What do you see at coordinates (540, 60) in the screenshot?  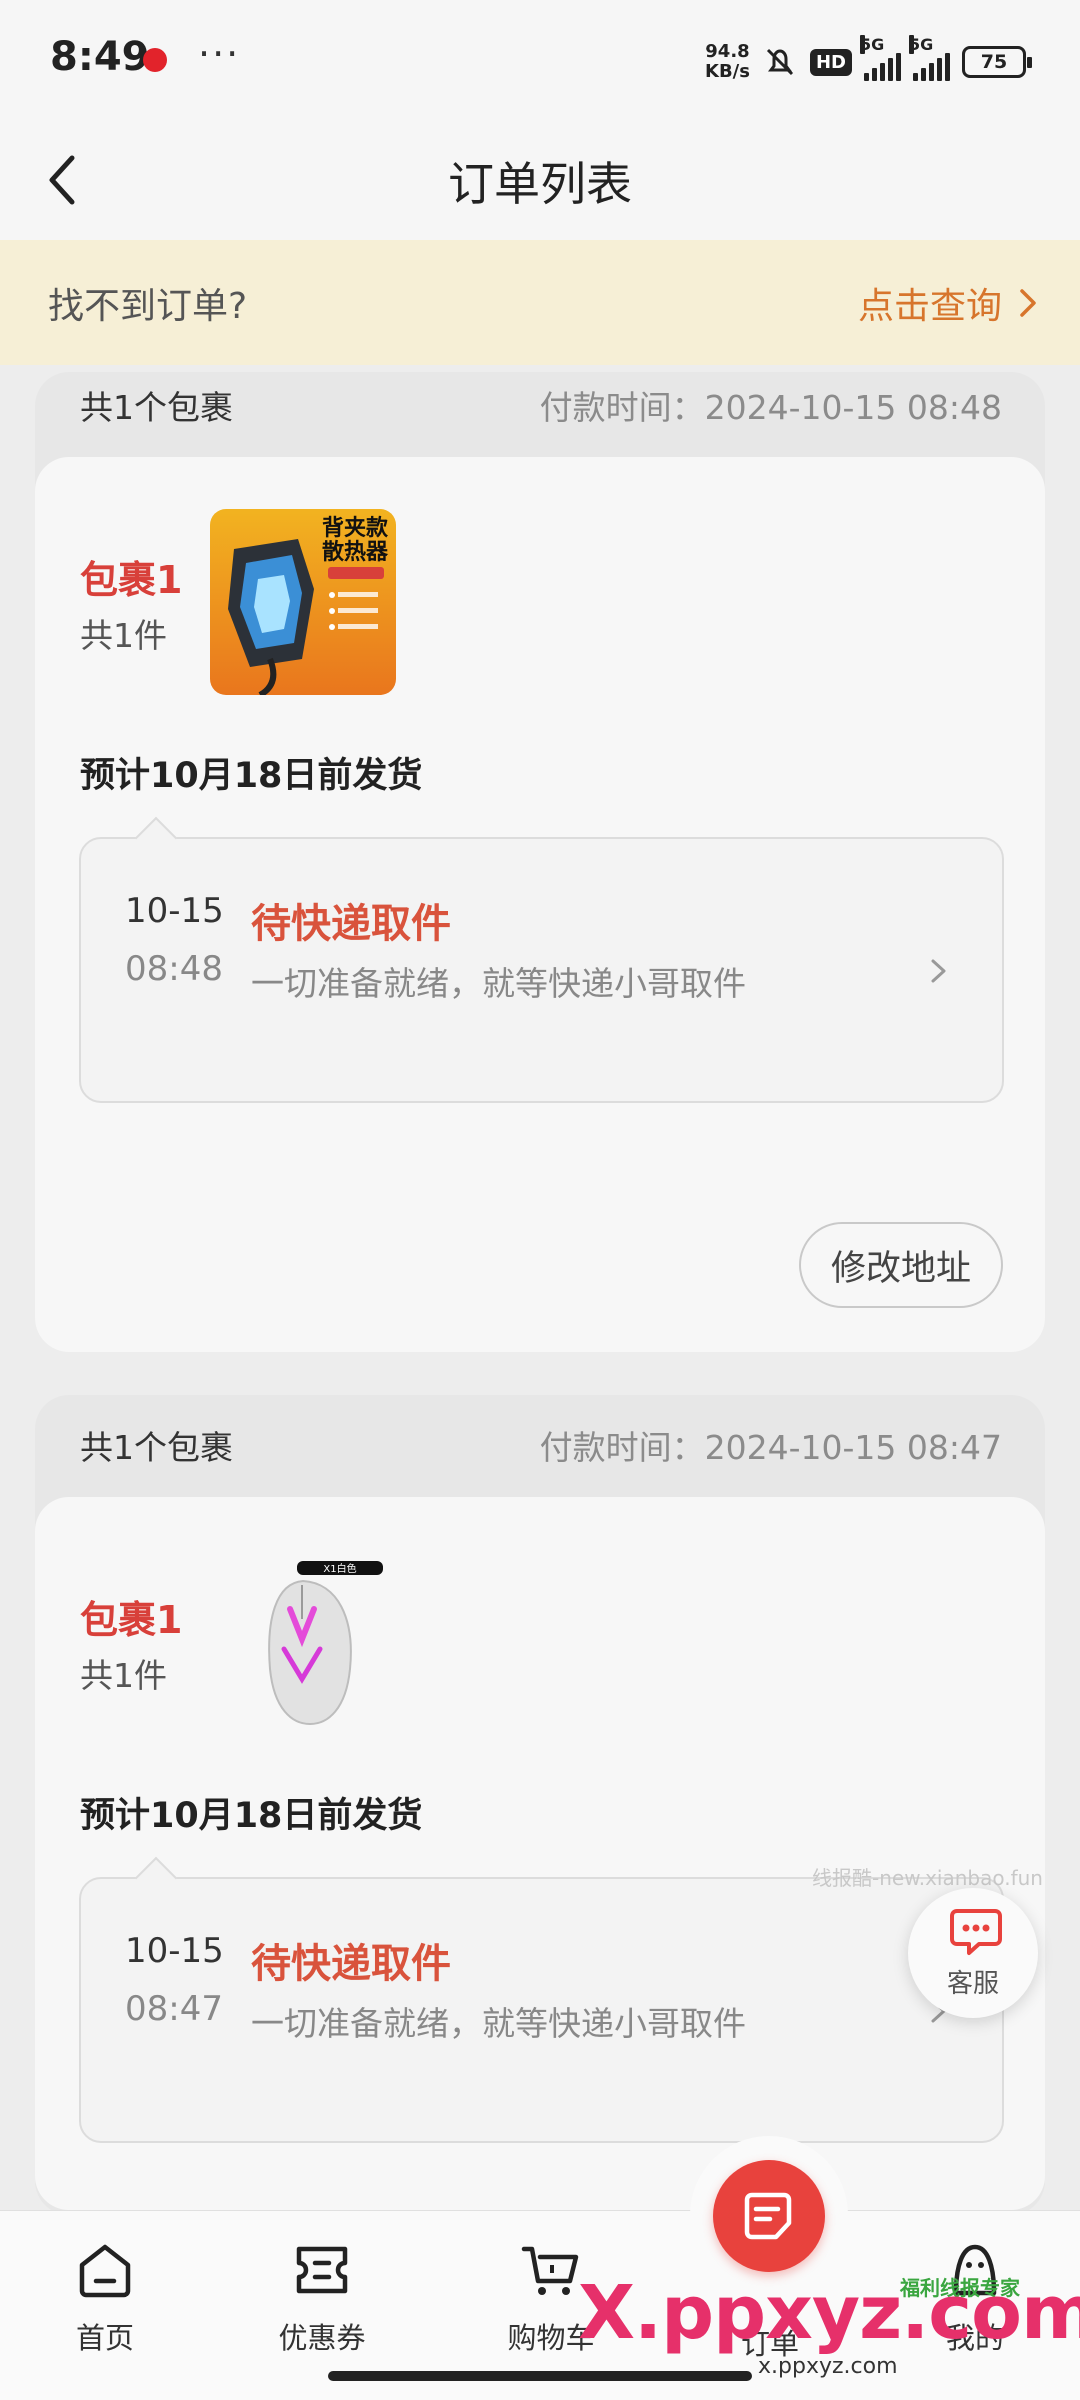 I see `status-bar: 8:49 ··· 94.8 KB/s HD 5G 5G 75` at bounding box center [540, 60].